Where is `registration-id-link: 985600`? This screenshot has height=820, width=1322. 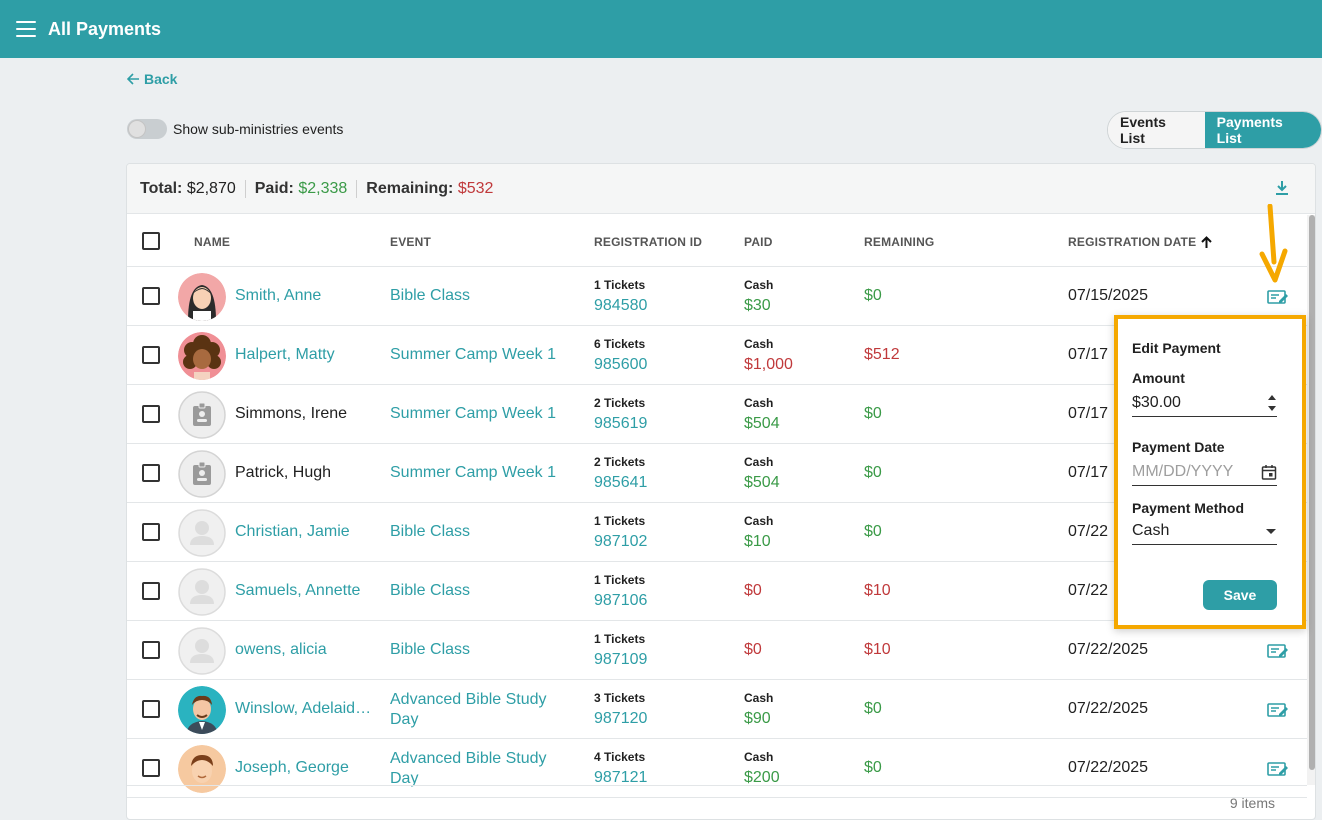 registration-id-link: 985600 is located at coordinates (620, 365).